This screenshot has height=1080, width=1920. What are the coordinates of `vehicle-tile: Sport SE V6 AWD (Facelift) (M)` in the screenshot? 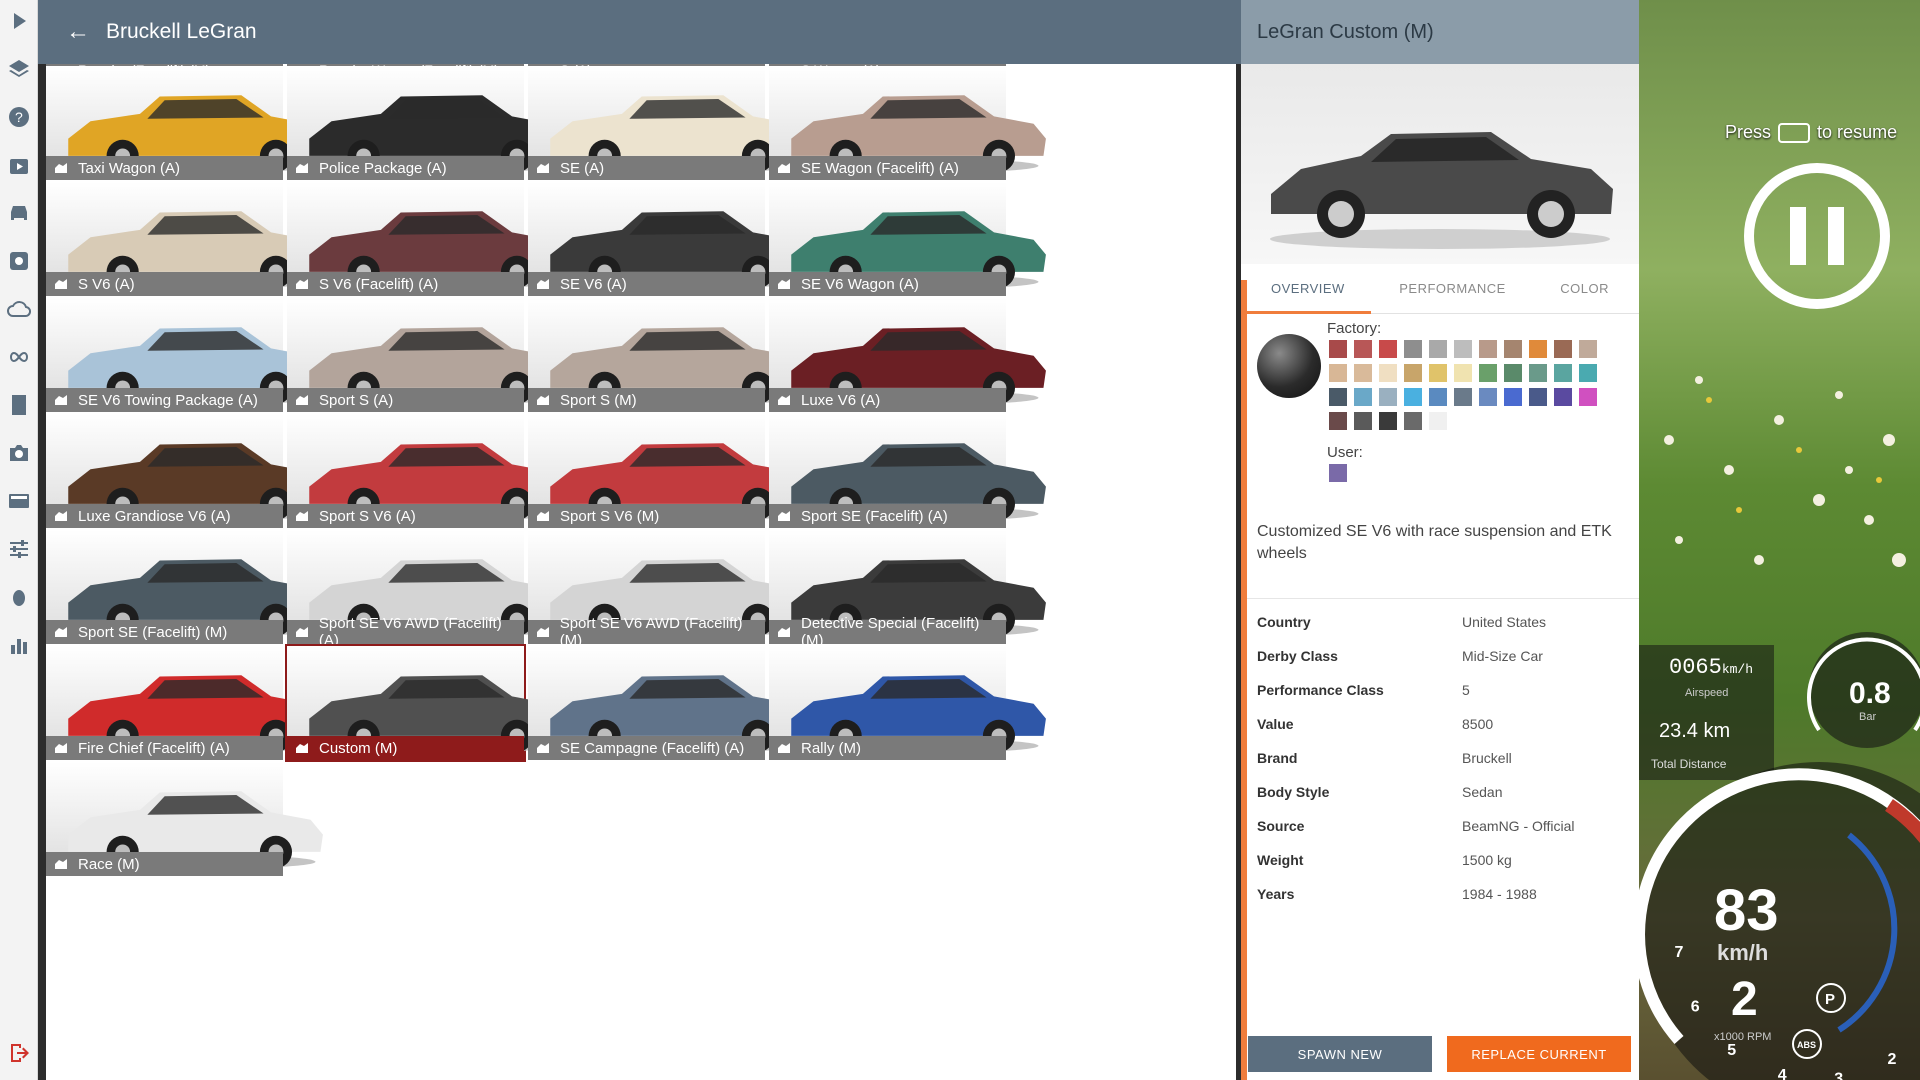 It's located at (666, 589).